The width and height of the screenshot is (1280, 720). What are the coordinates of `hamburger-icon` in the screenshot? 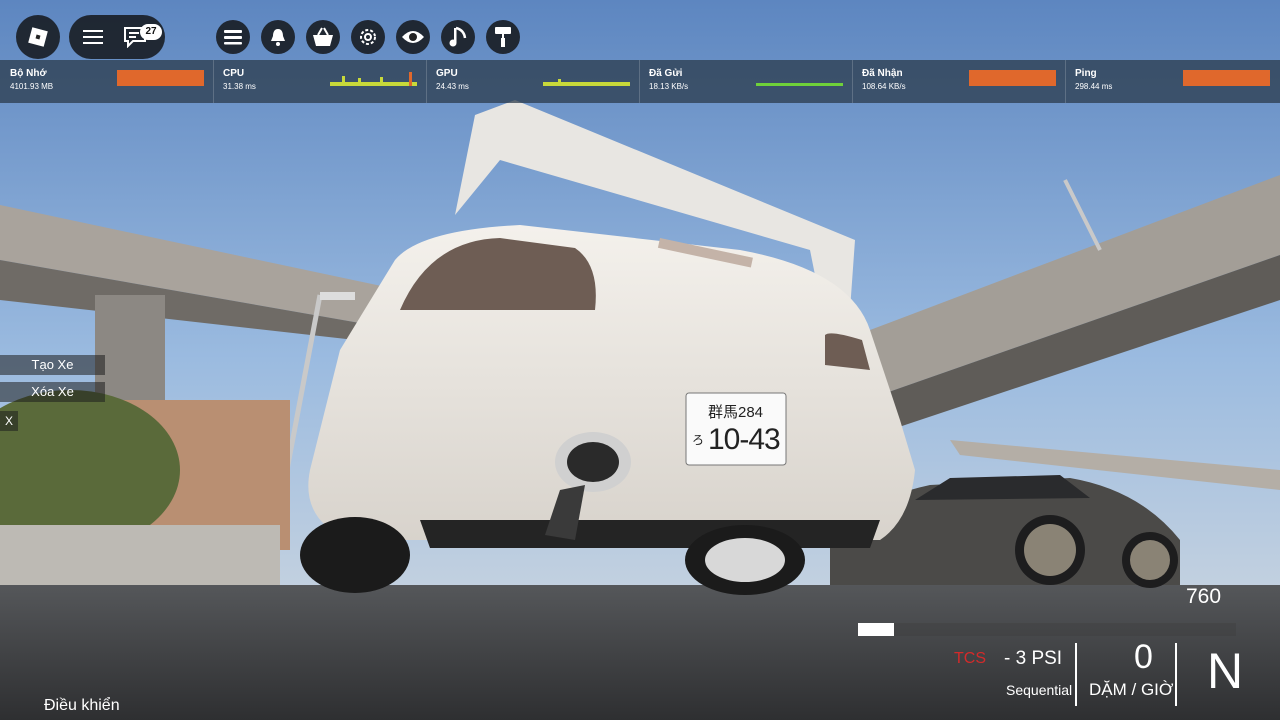 It's located at (93, 37).